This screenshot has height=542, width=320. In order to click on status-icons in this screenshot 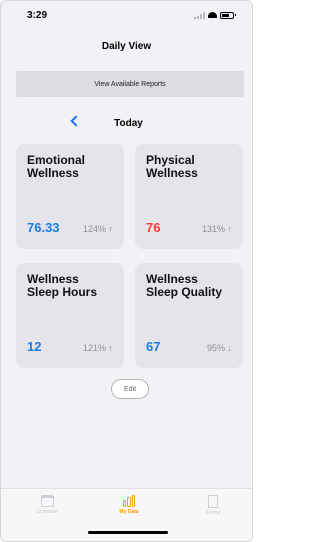, I will do `click(215, 15)`.